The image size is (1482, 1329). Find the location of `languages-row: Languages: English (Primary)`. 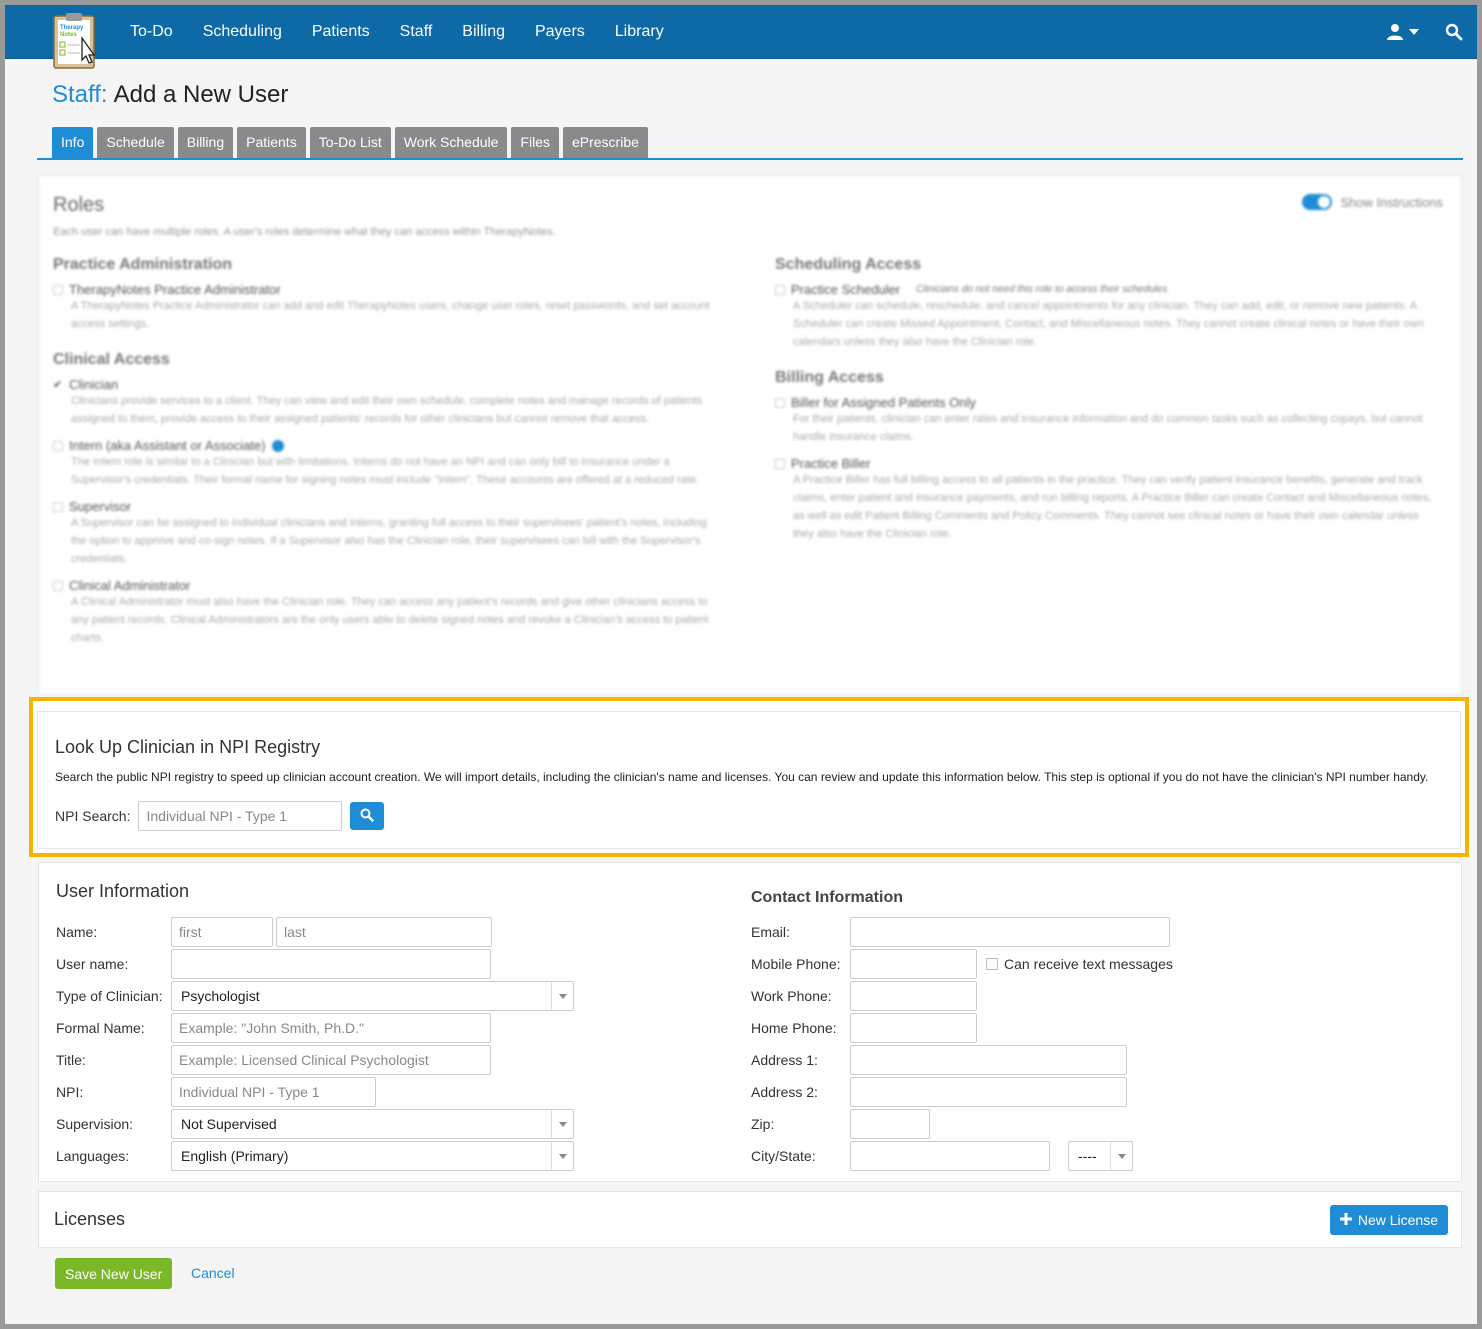

languages-row: Languages: English (Primary) is located at coordinates (315, 1156).